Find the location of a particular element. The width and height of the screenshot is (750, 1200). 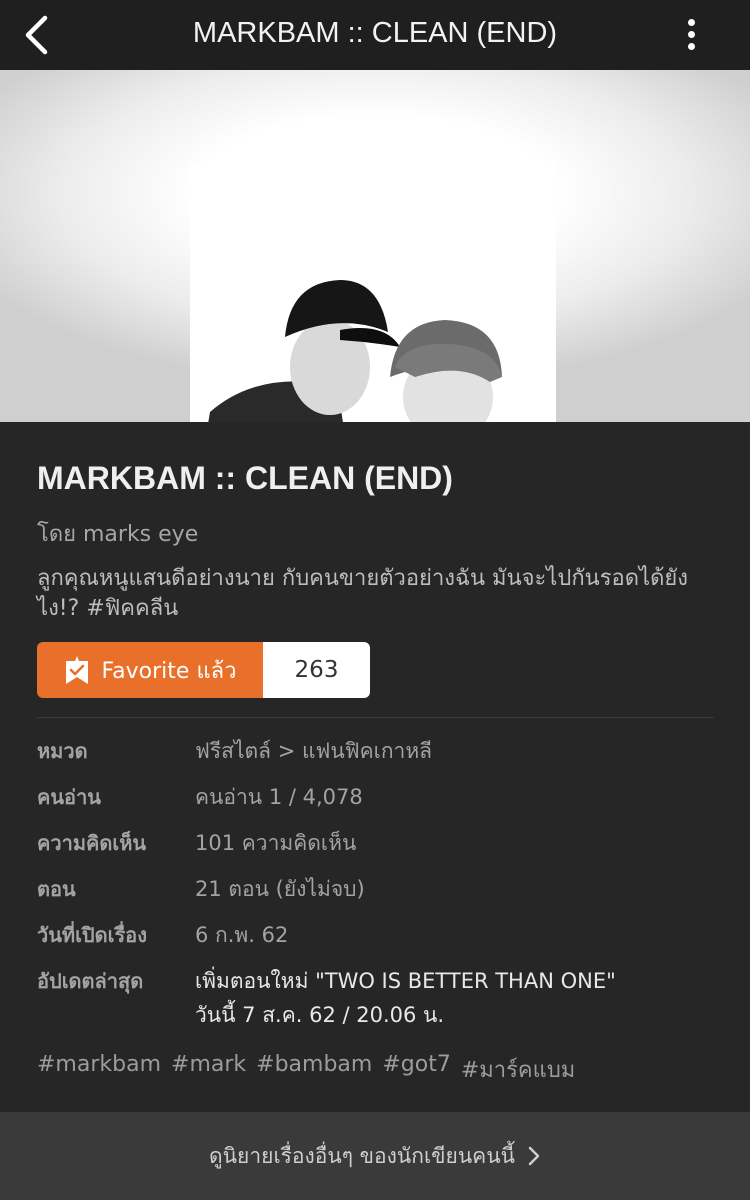

meta-value: 6 ก.พ. 62 is located at coordinates (242, 935).